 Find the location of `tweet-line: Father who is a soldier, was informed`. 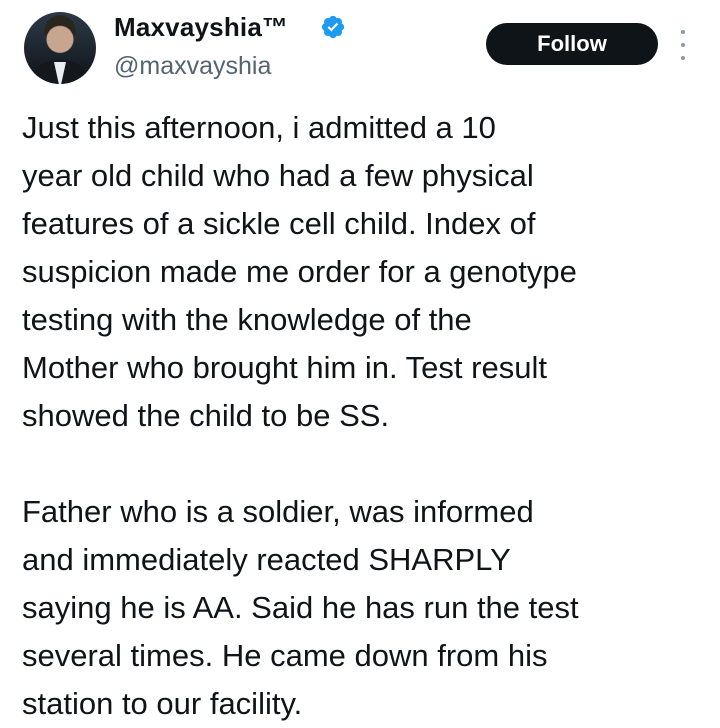

tweet-line: Father who is a soldier, was informed is located at coordinates (278, 511).